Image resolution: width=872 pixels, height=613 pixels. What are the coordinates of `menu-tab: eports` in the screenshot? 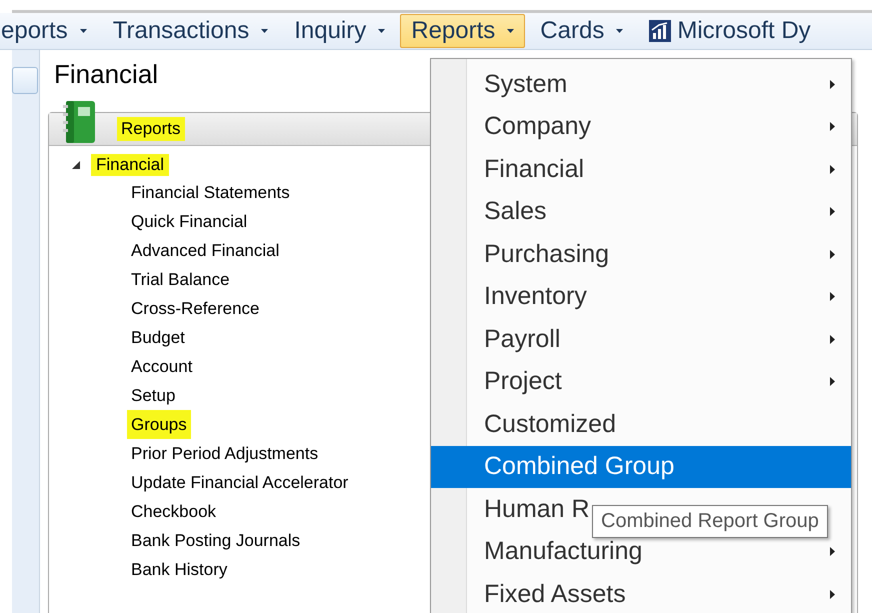 It's located at (49, 31).